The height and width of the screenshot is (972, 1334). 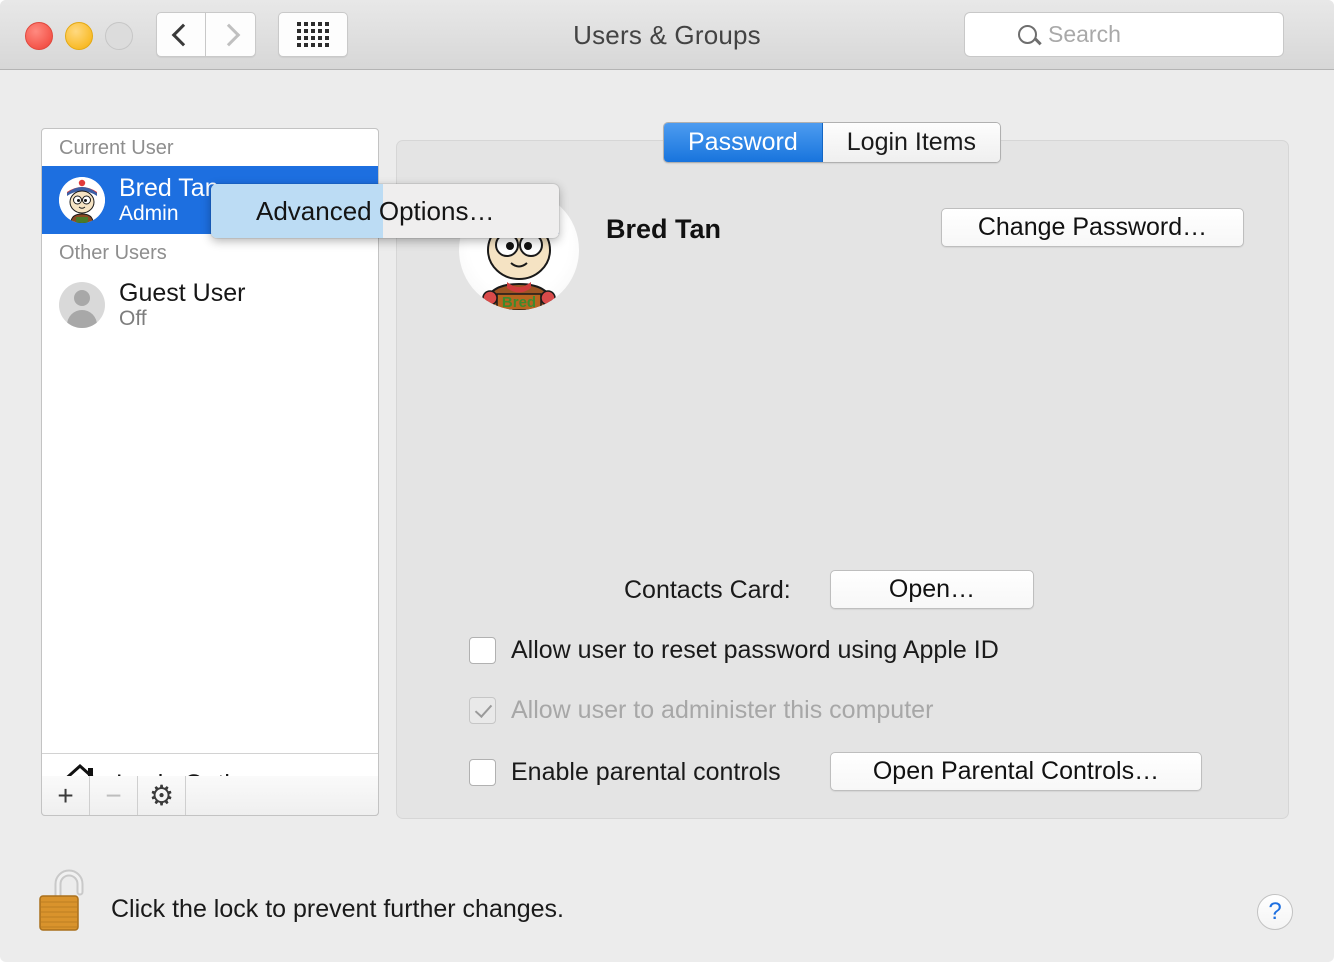 What do you see at coordinates (482, 710) in the screenshot?
I see `checkbox-administer` at bounding box center [482, 710].